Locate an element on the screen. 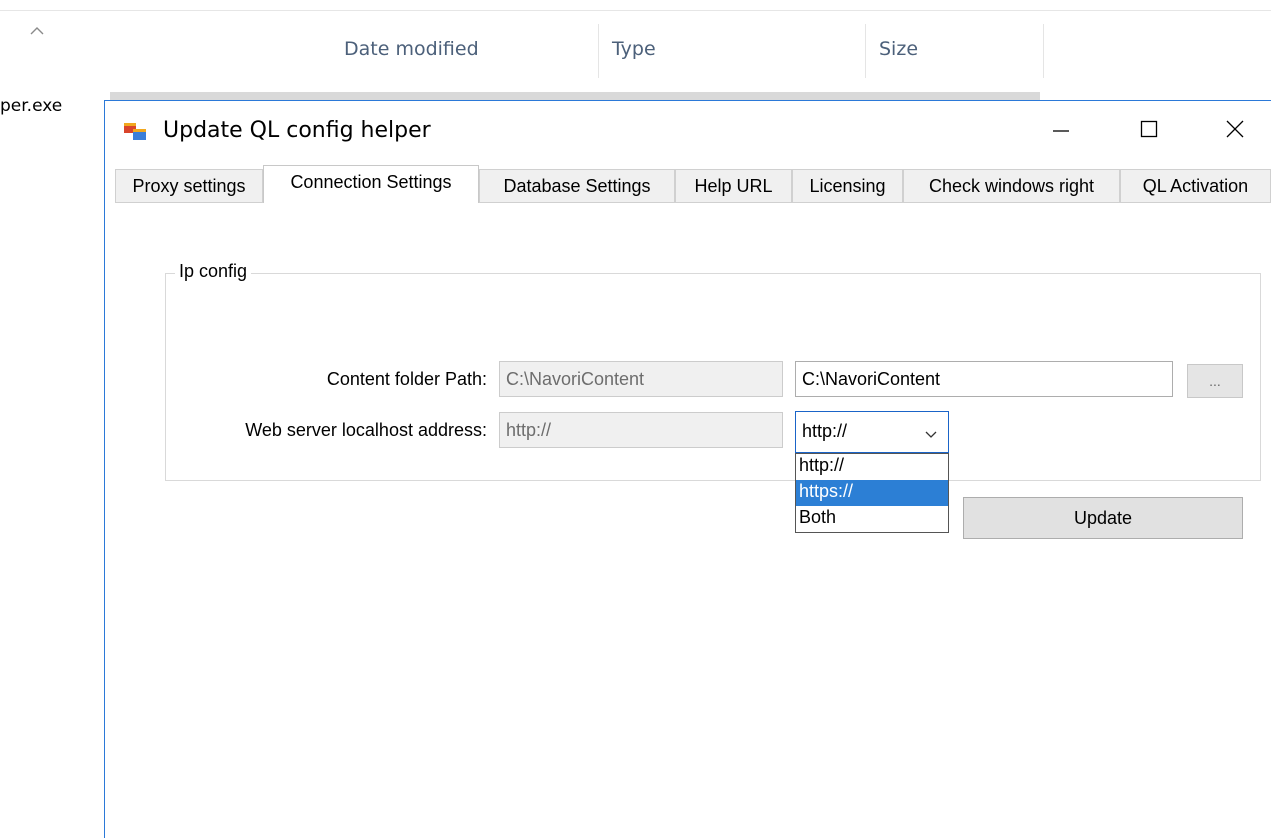  column-header-size: Size is located at coordinates (954, 52).